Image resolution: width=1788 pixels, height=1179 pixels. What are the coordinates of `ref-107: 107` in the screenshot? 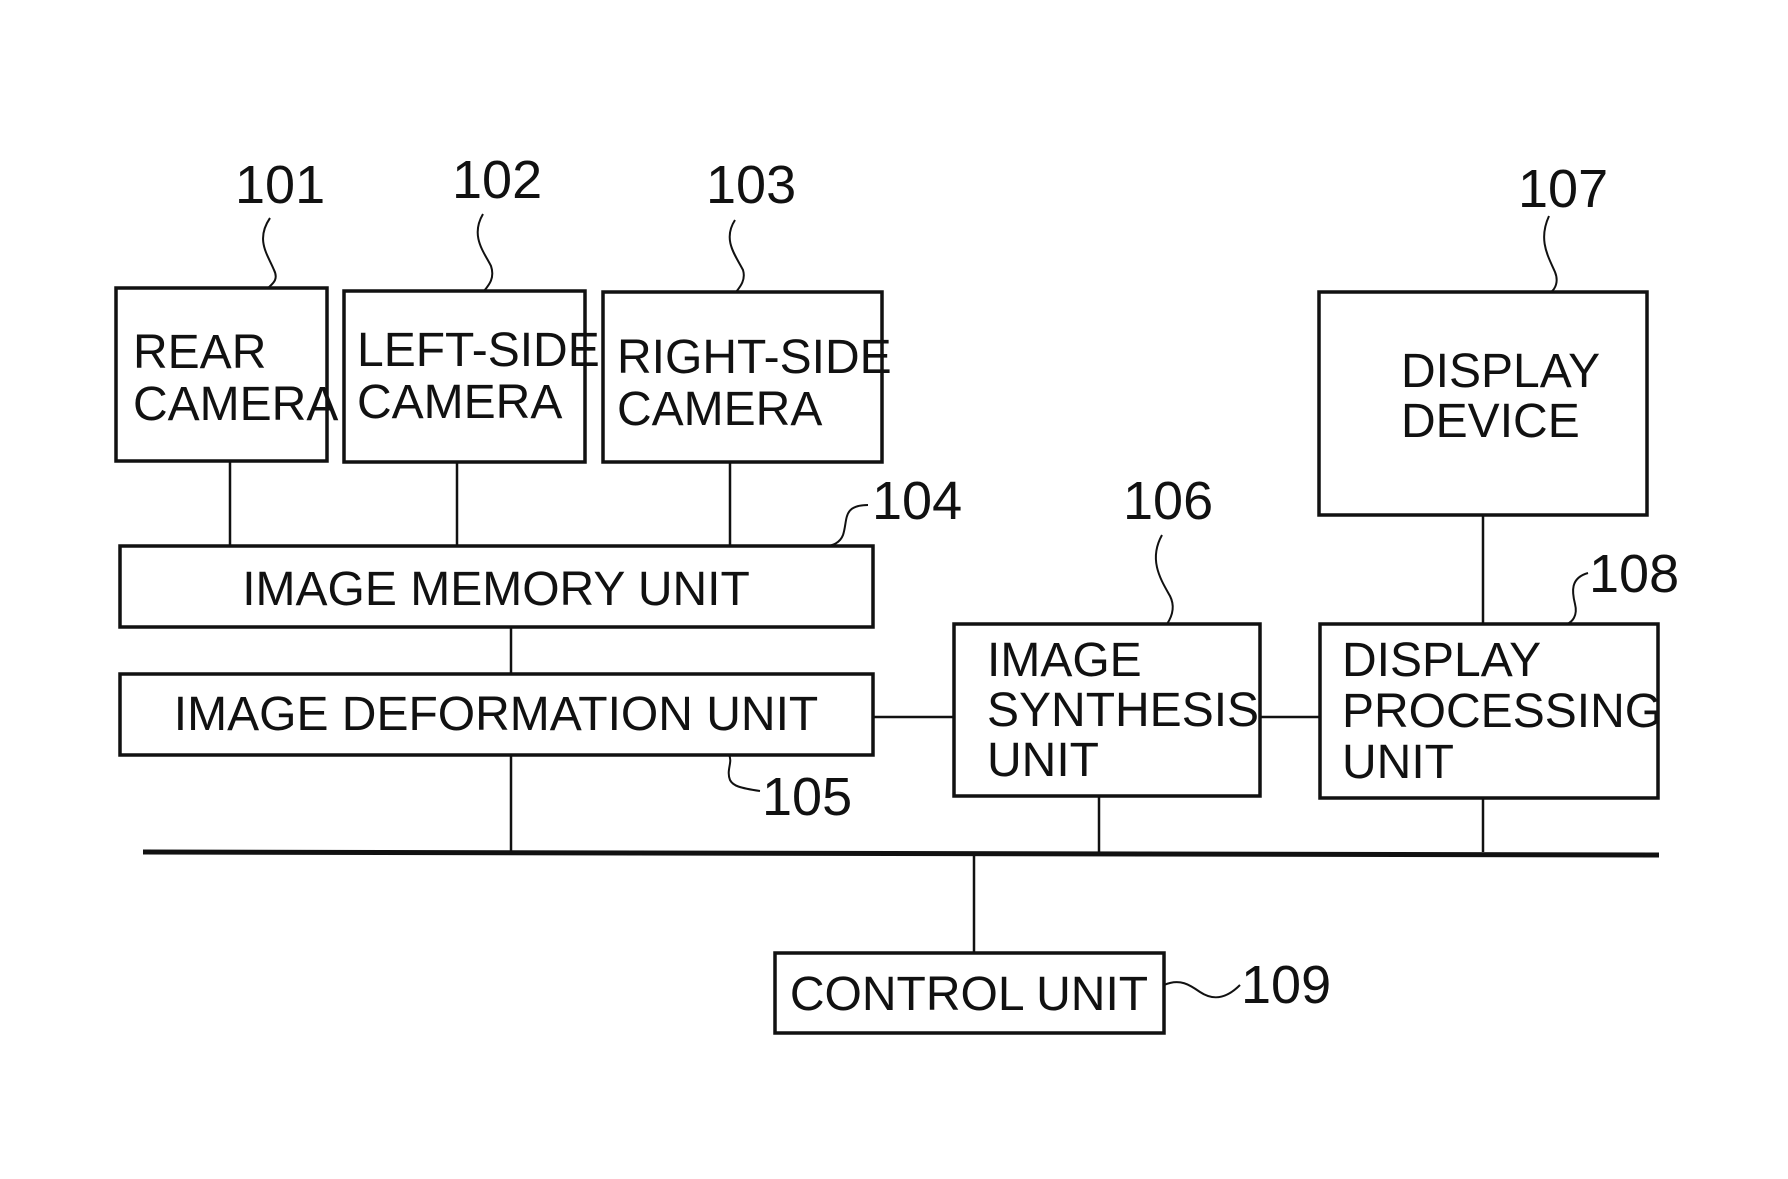 It's located at (1563, 226).